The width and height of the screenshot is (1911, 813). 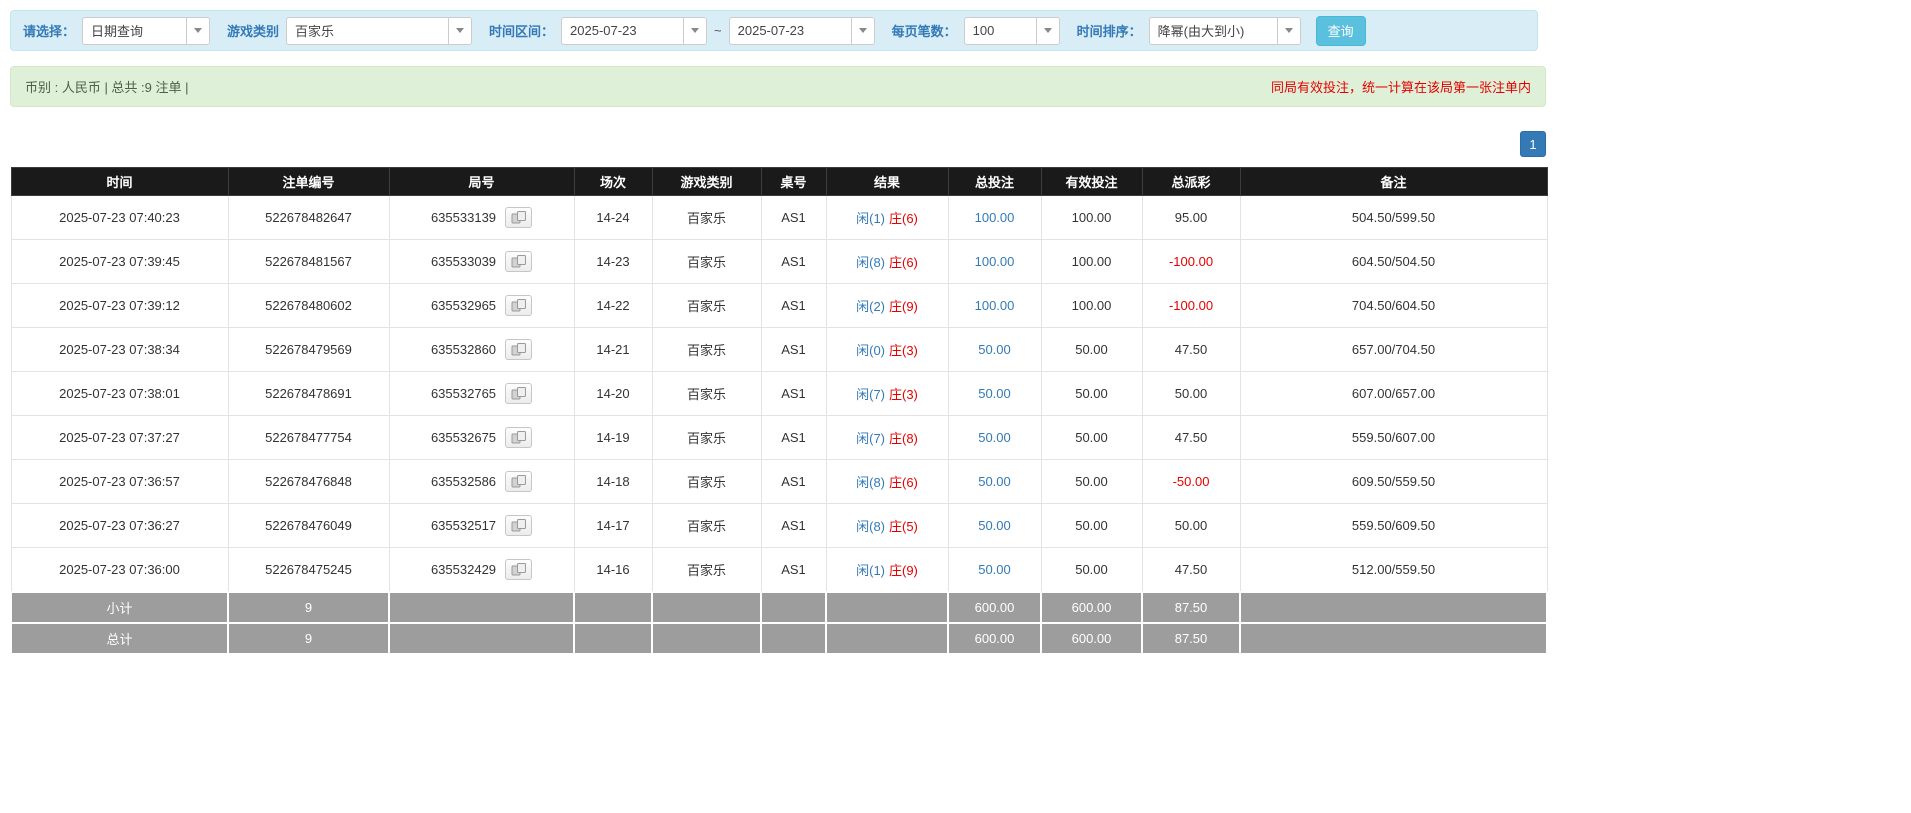 I want to click on date-from-value: 2025-07-23, so click(x=603, y=30).